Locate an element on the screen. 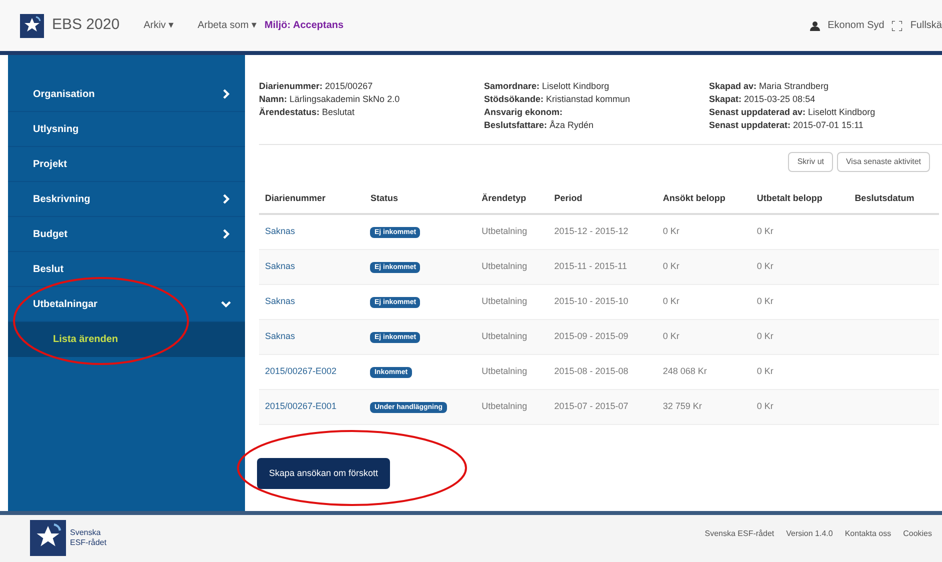  sidebar-item: Utlysning is located at coordinates (126, 129).